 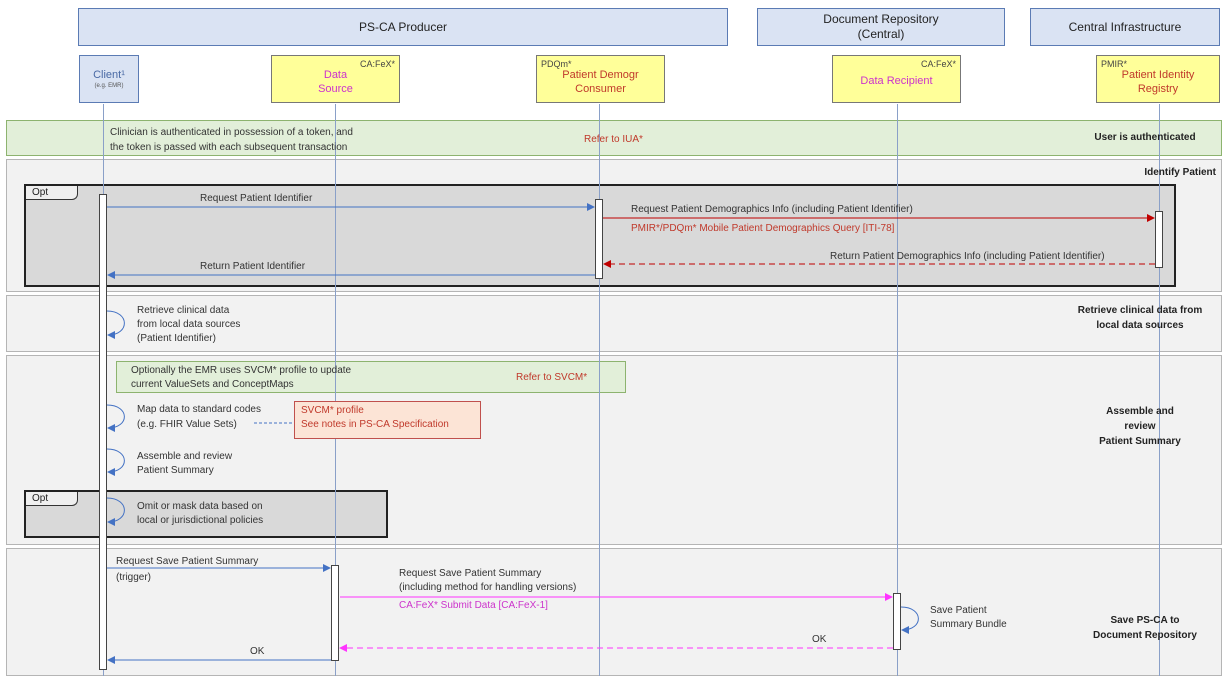 I want to click on msg-request-save-trigger-line2: (trigger), so click(x=134, y=577).